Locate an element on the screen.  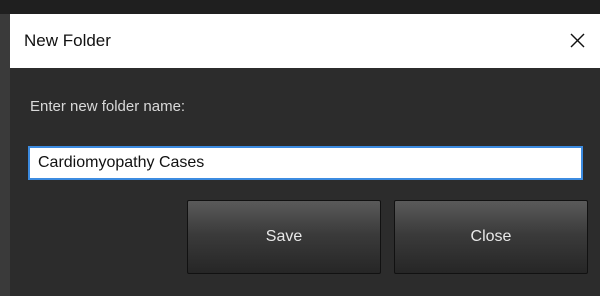
close-button: Close is located at coordinates (491, 237).